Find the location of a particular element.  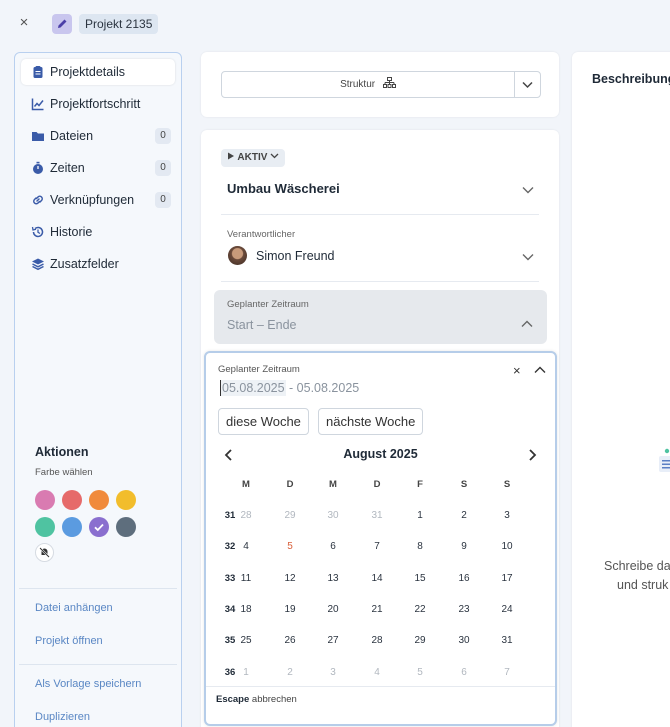

calendar-day: 23 is located at coordinates (464, 609).